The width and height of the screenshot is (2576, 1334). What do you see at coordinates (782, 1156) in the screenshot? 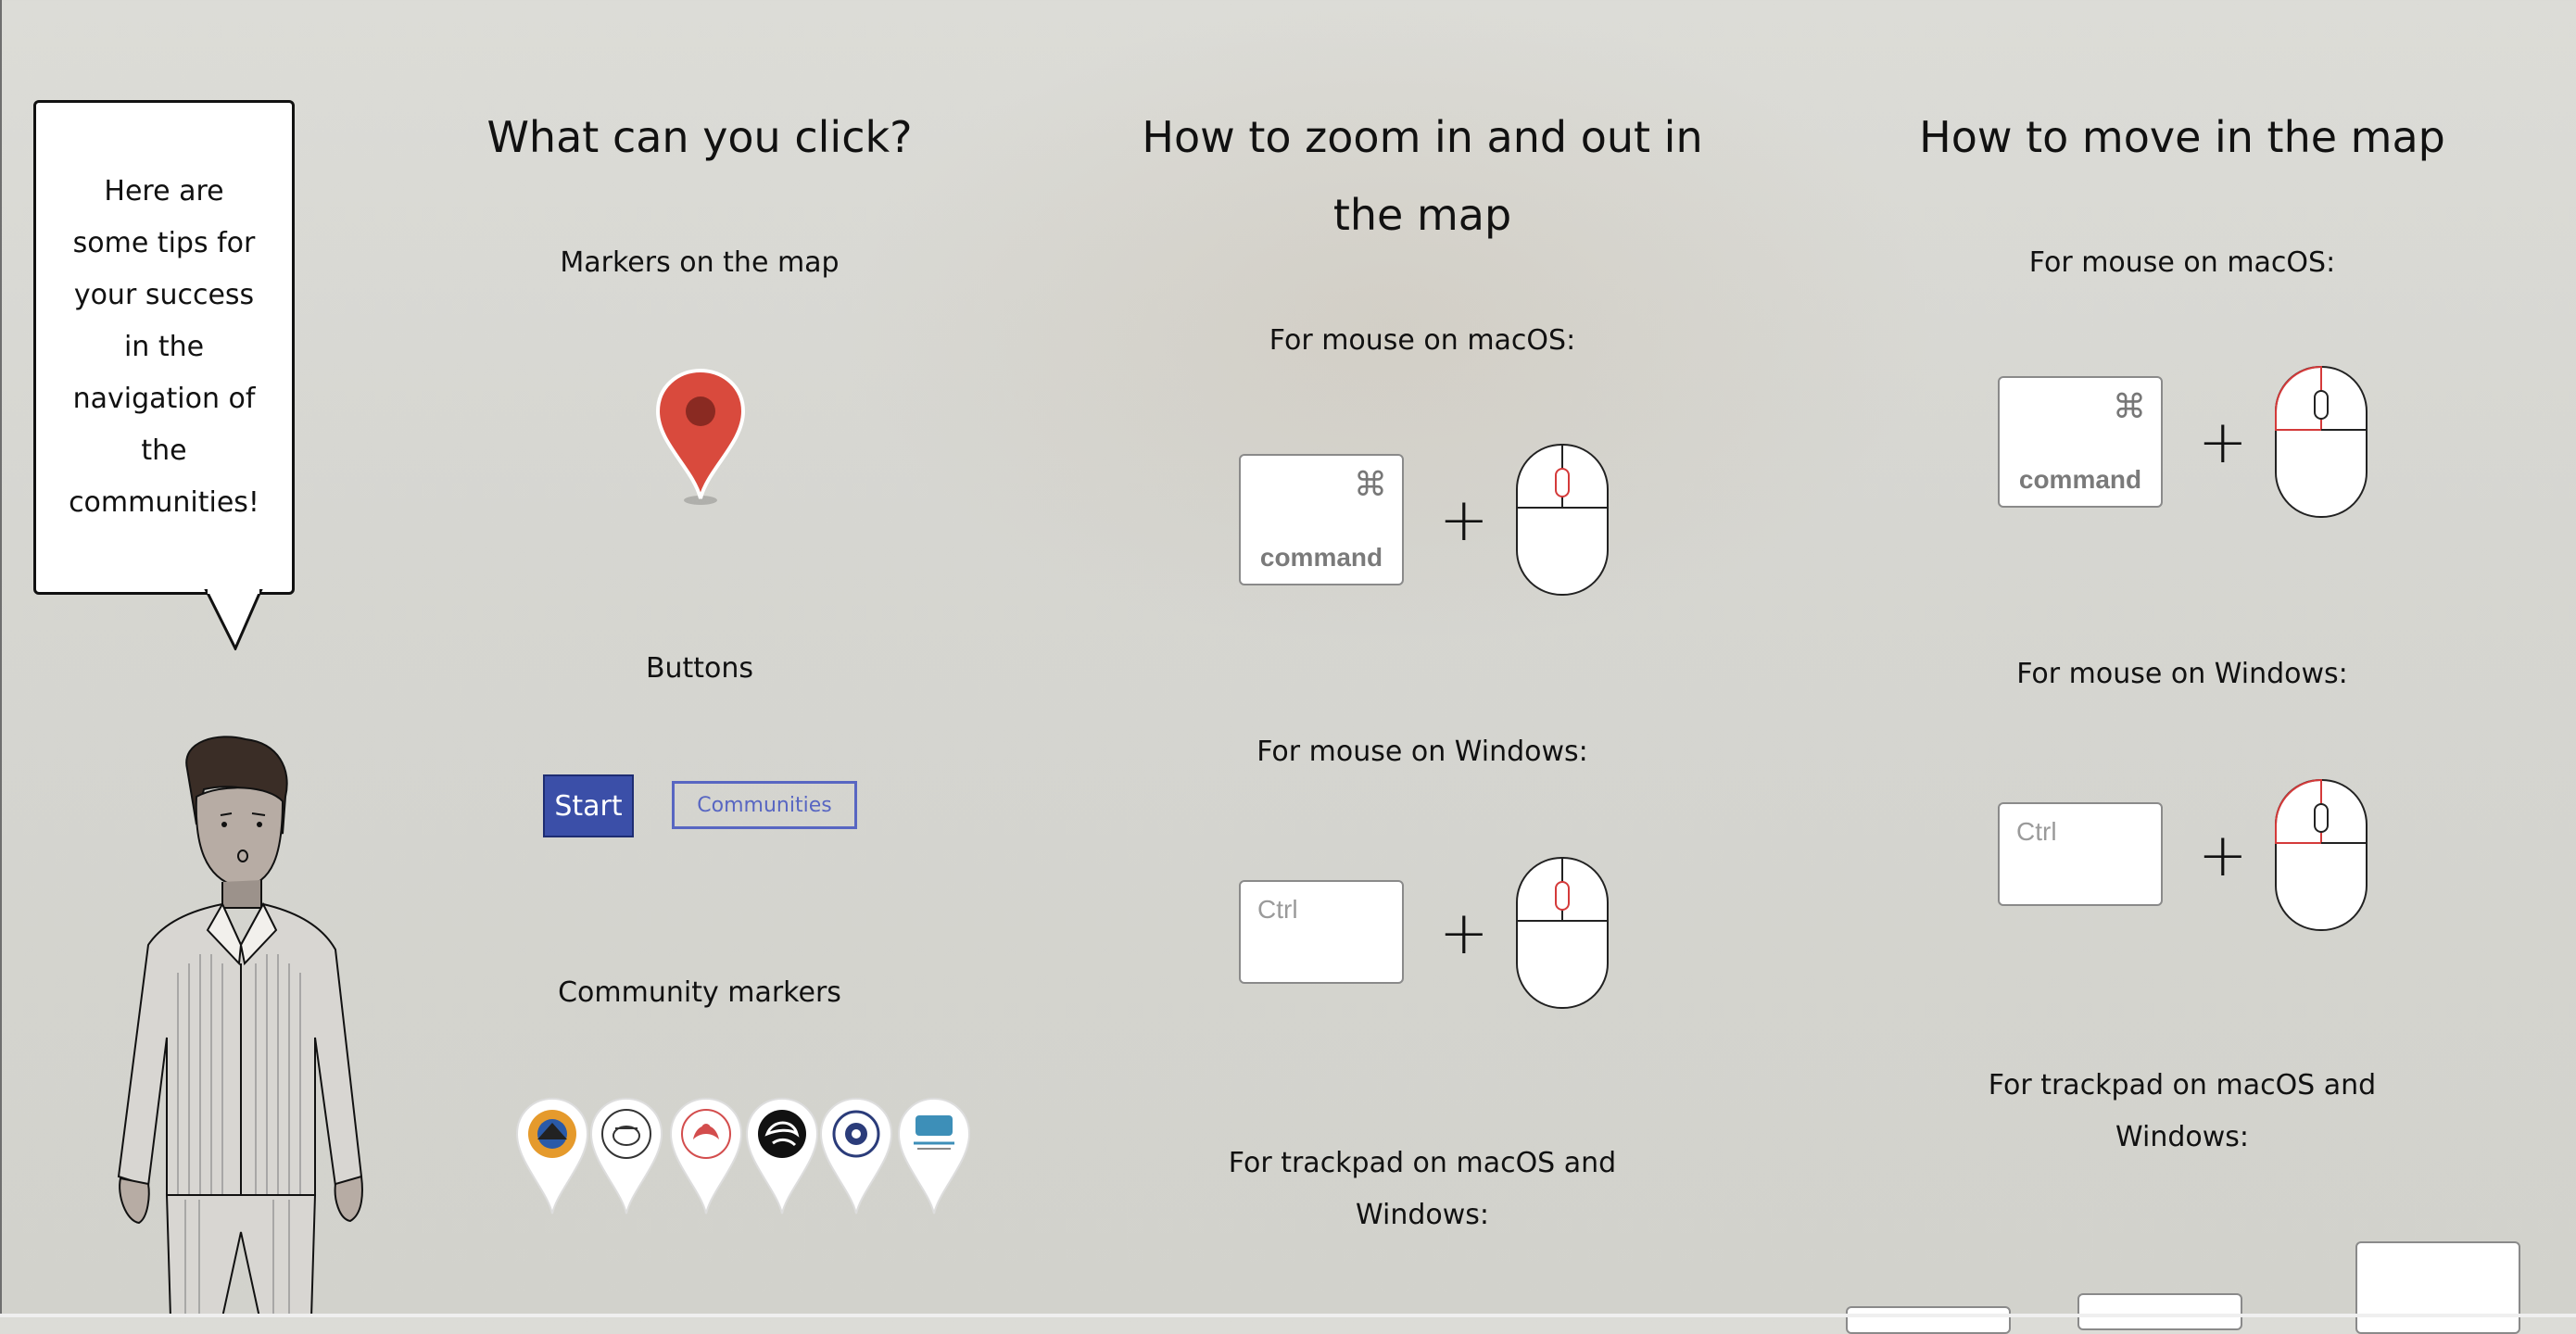
I see `community-logo-4-icon` at bounding box center [782, 1156].